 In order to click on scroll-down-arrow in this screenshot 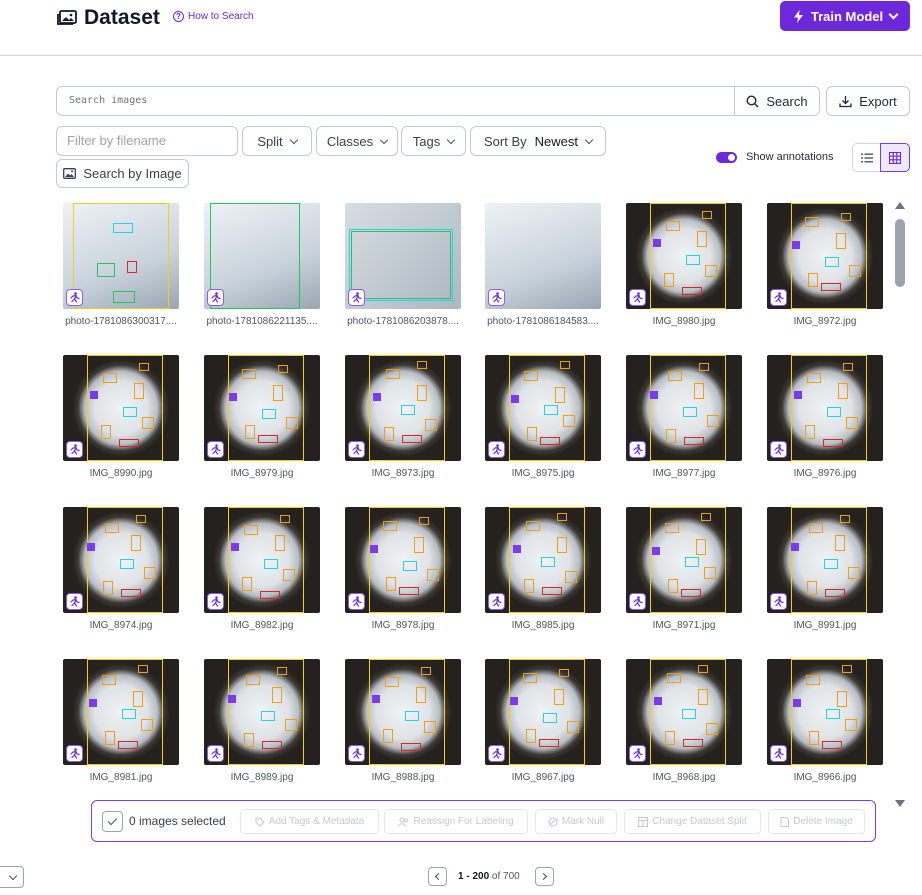, I will do `click(900, 803)`.